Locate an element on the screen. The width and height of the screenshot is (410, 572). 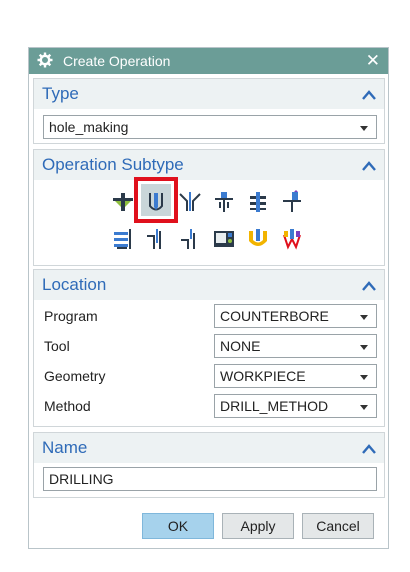
method-label: Method is located at coordinates (67, 406).